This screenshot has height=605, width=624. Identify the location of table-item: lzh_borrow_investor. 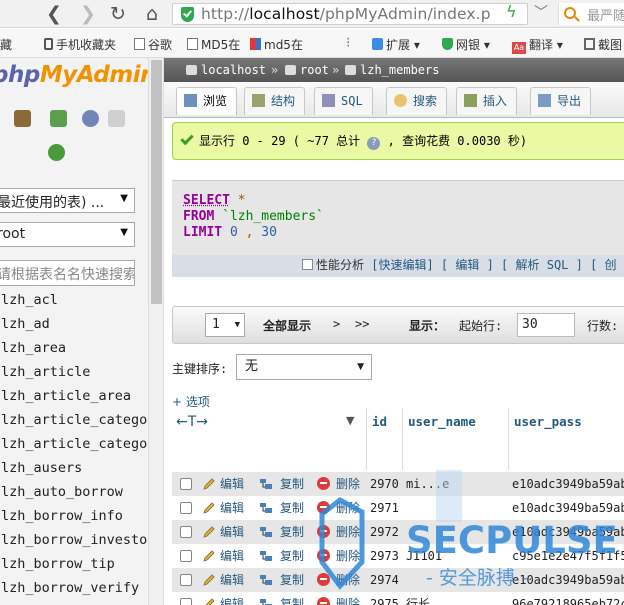
(74, 540).